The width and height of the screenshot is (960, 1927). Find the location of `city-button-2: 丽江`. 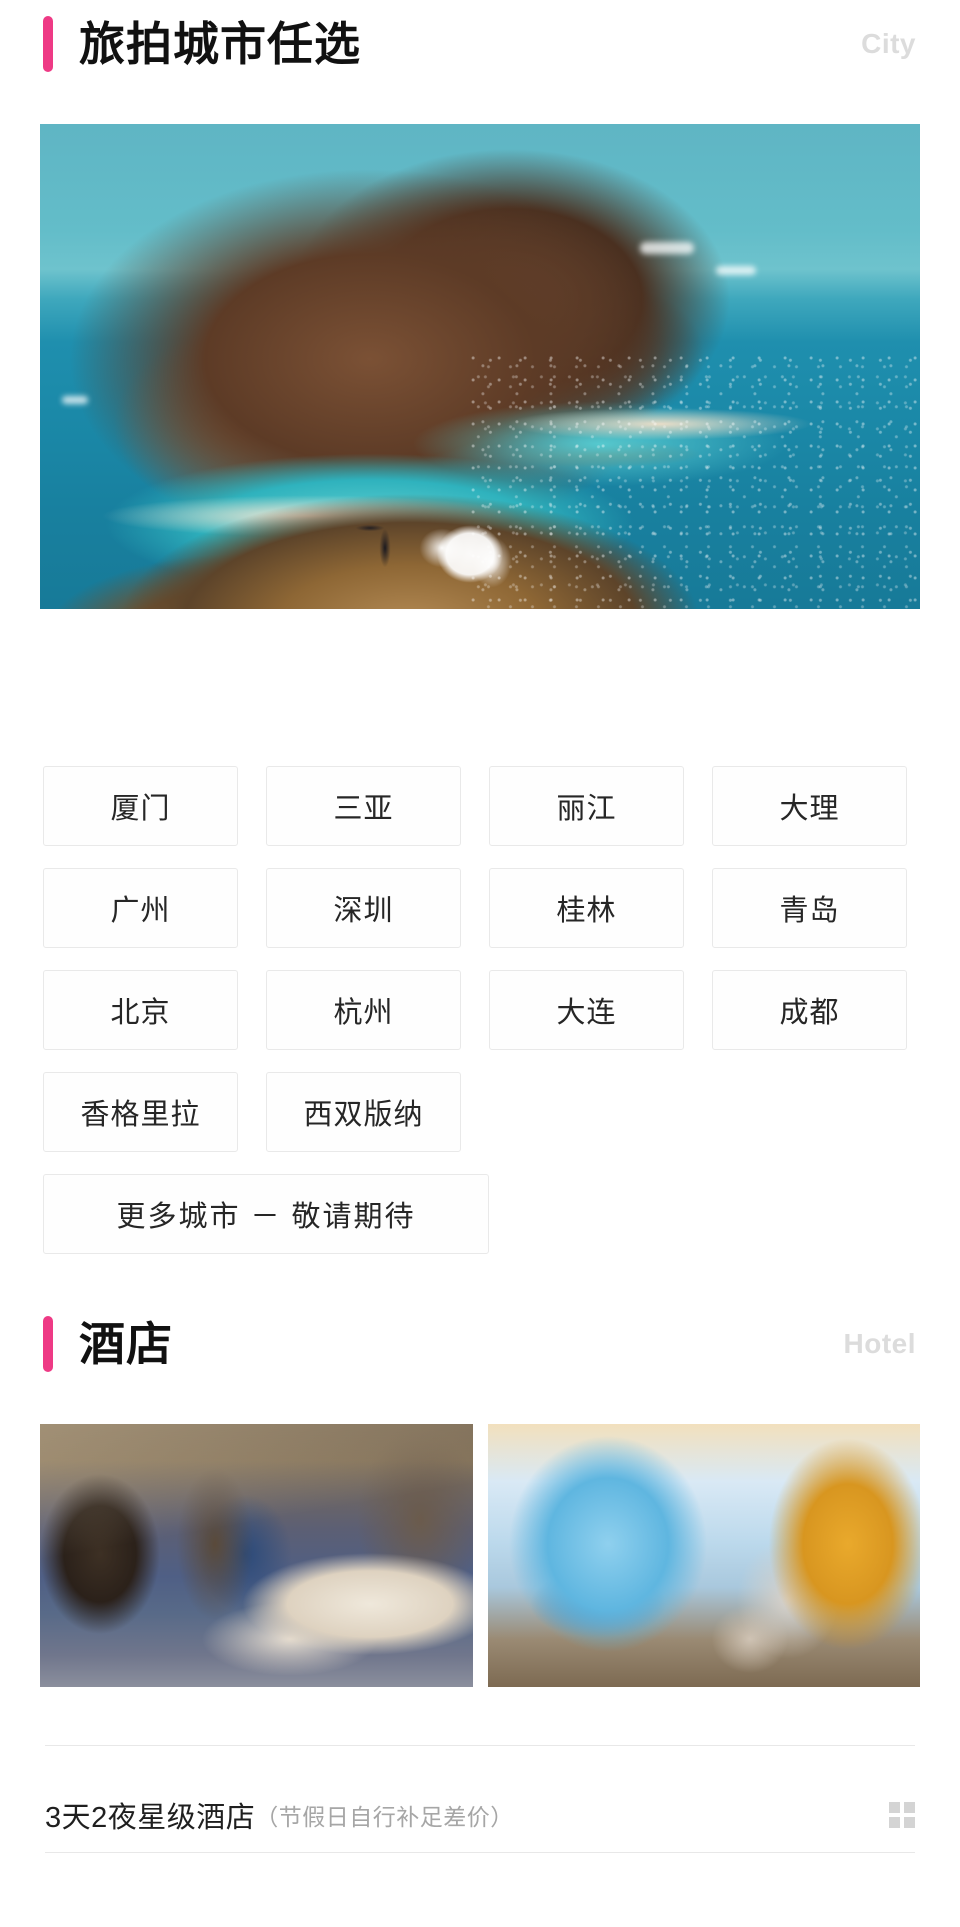

city-button-2: 丽江 is located at coordinates (586, 806).